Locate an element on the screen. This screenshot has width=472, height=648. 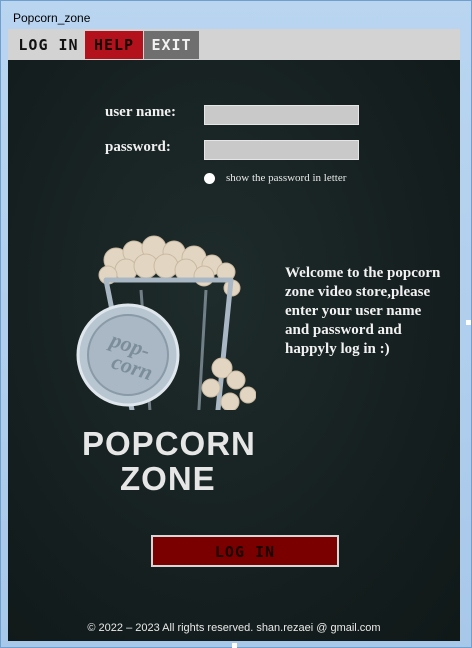
popcorn-logo-icon: pop- corn is located at coordinates (166, 322).